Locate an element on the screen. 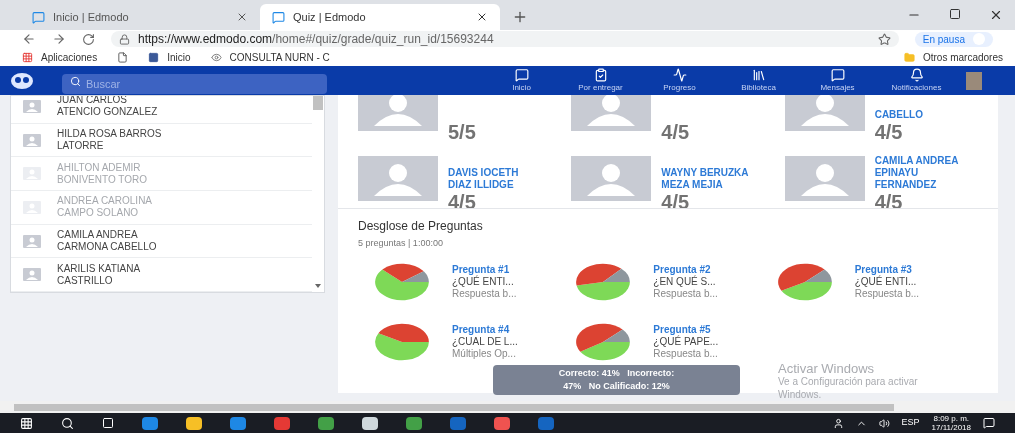  task-view-icon is located at coordinates (108, 423).